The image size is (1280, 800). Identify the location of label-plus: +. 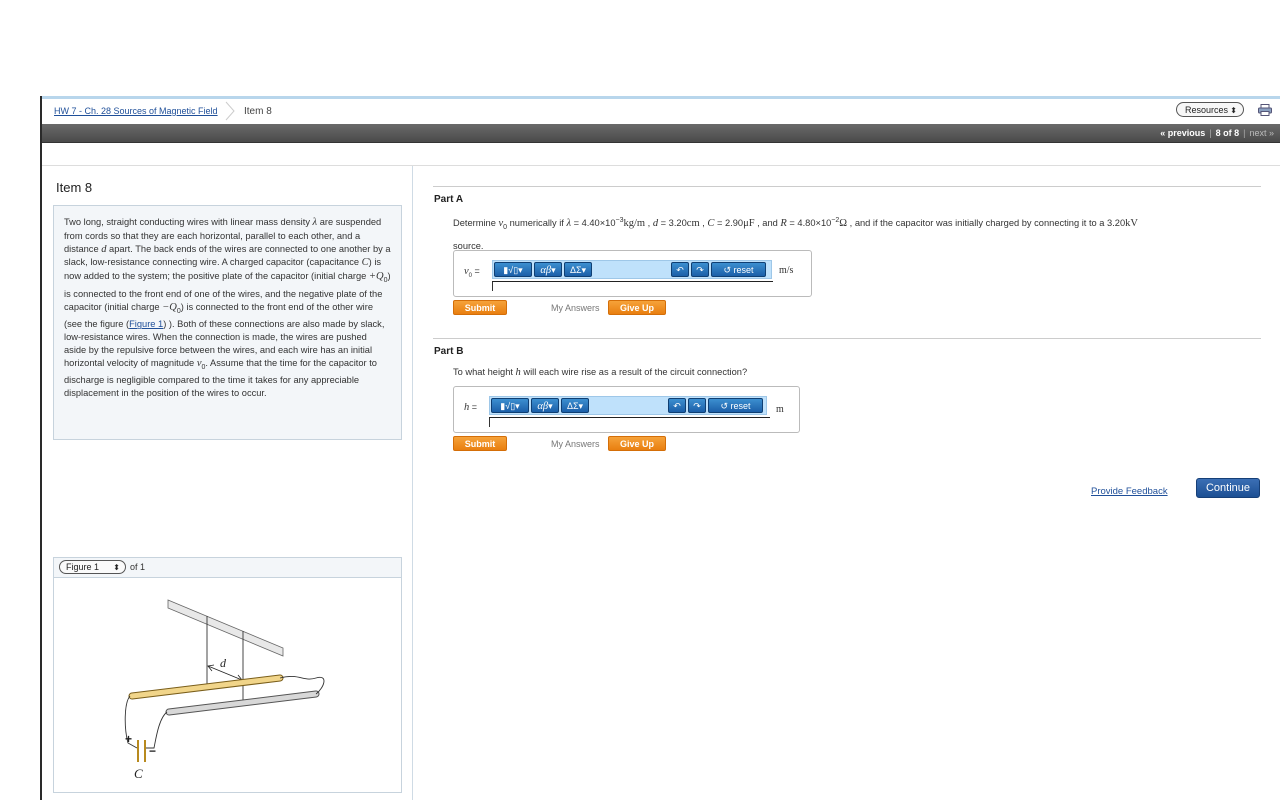
(128, 739).